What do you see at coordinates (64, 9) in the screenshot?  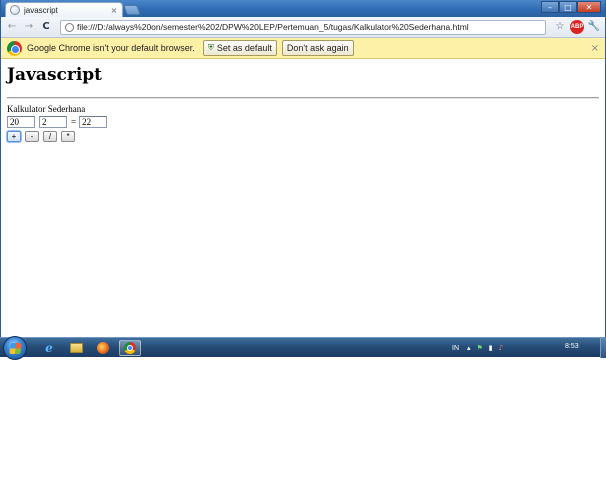 I see `tab-javascript: javascript ×` at bounding box center [64, 9].